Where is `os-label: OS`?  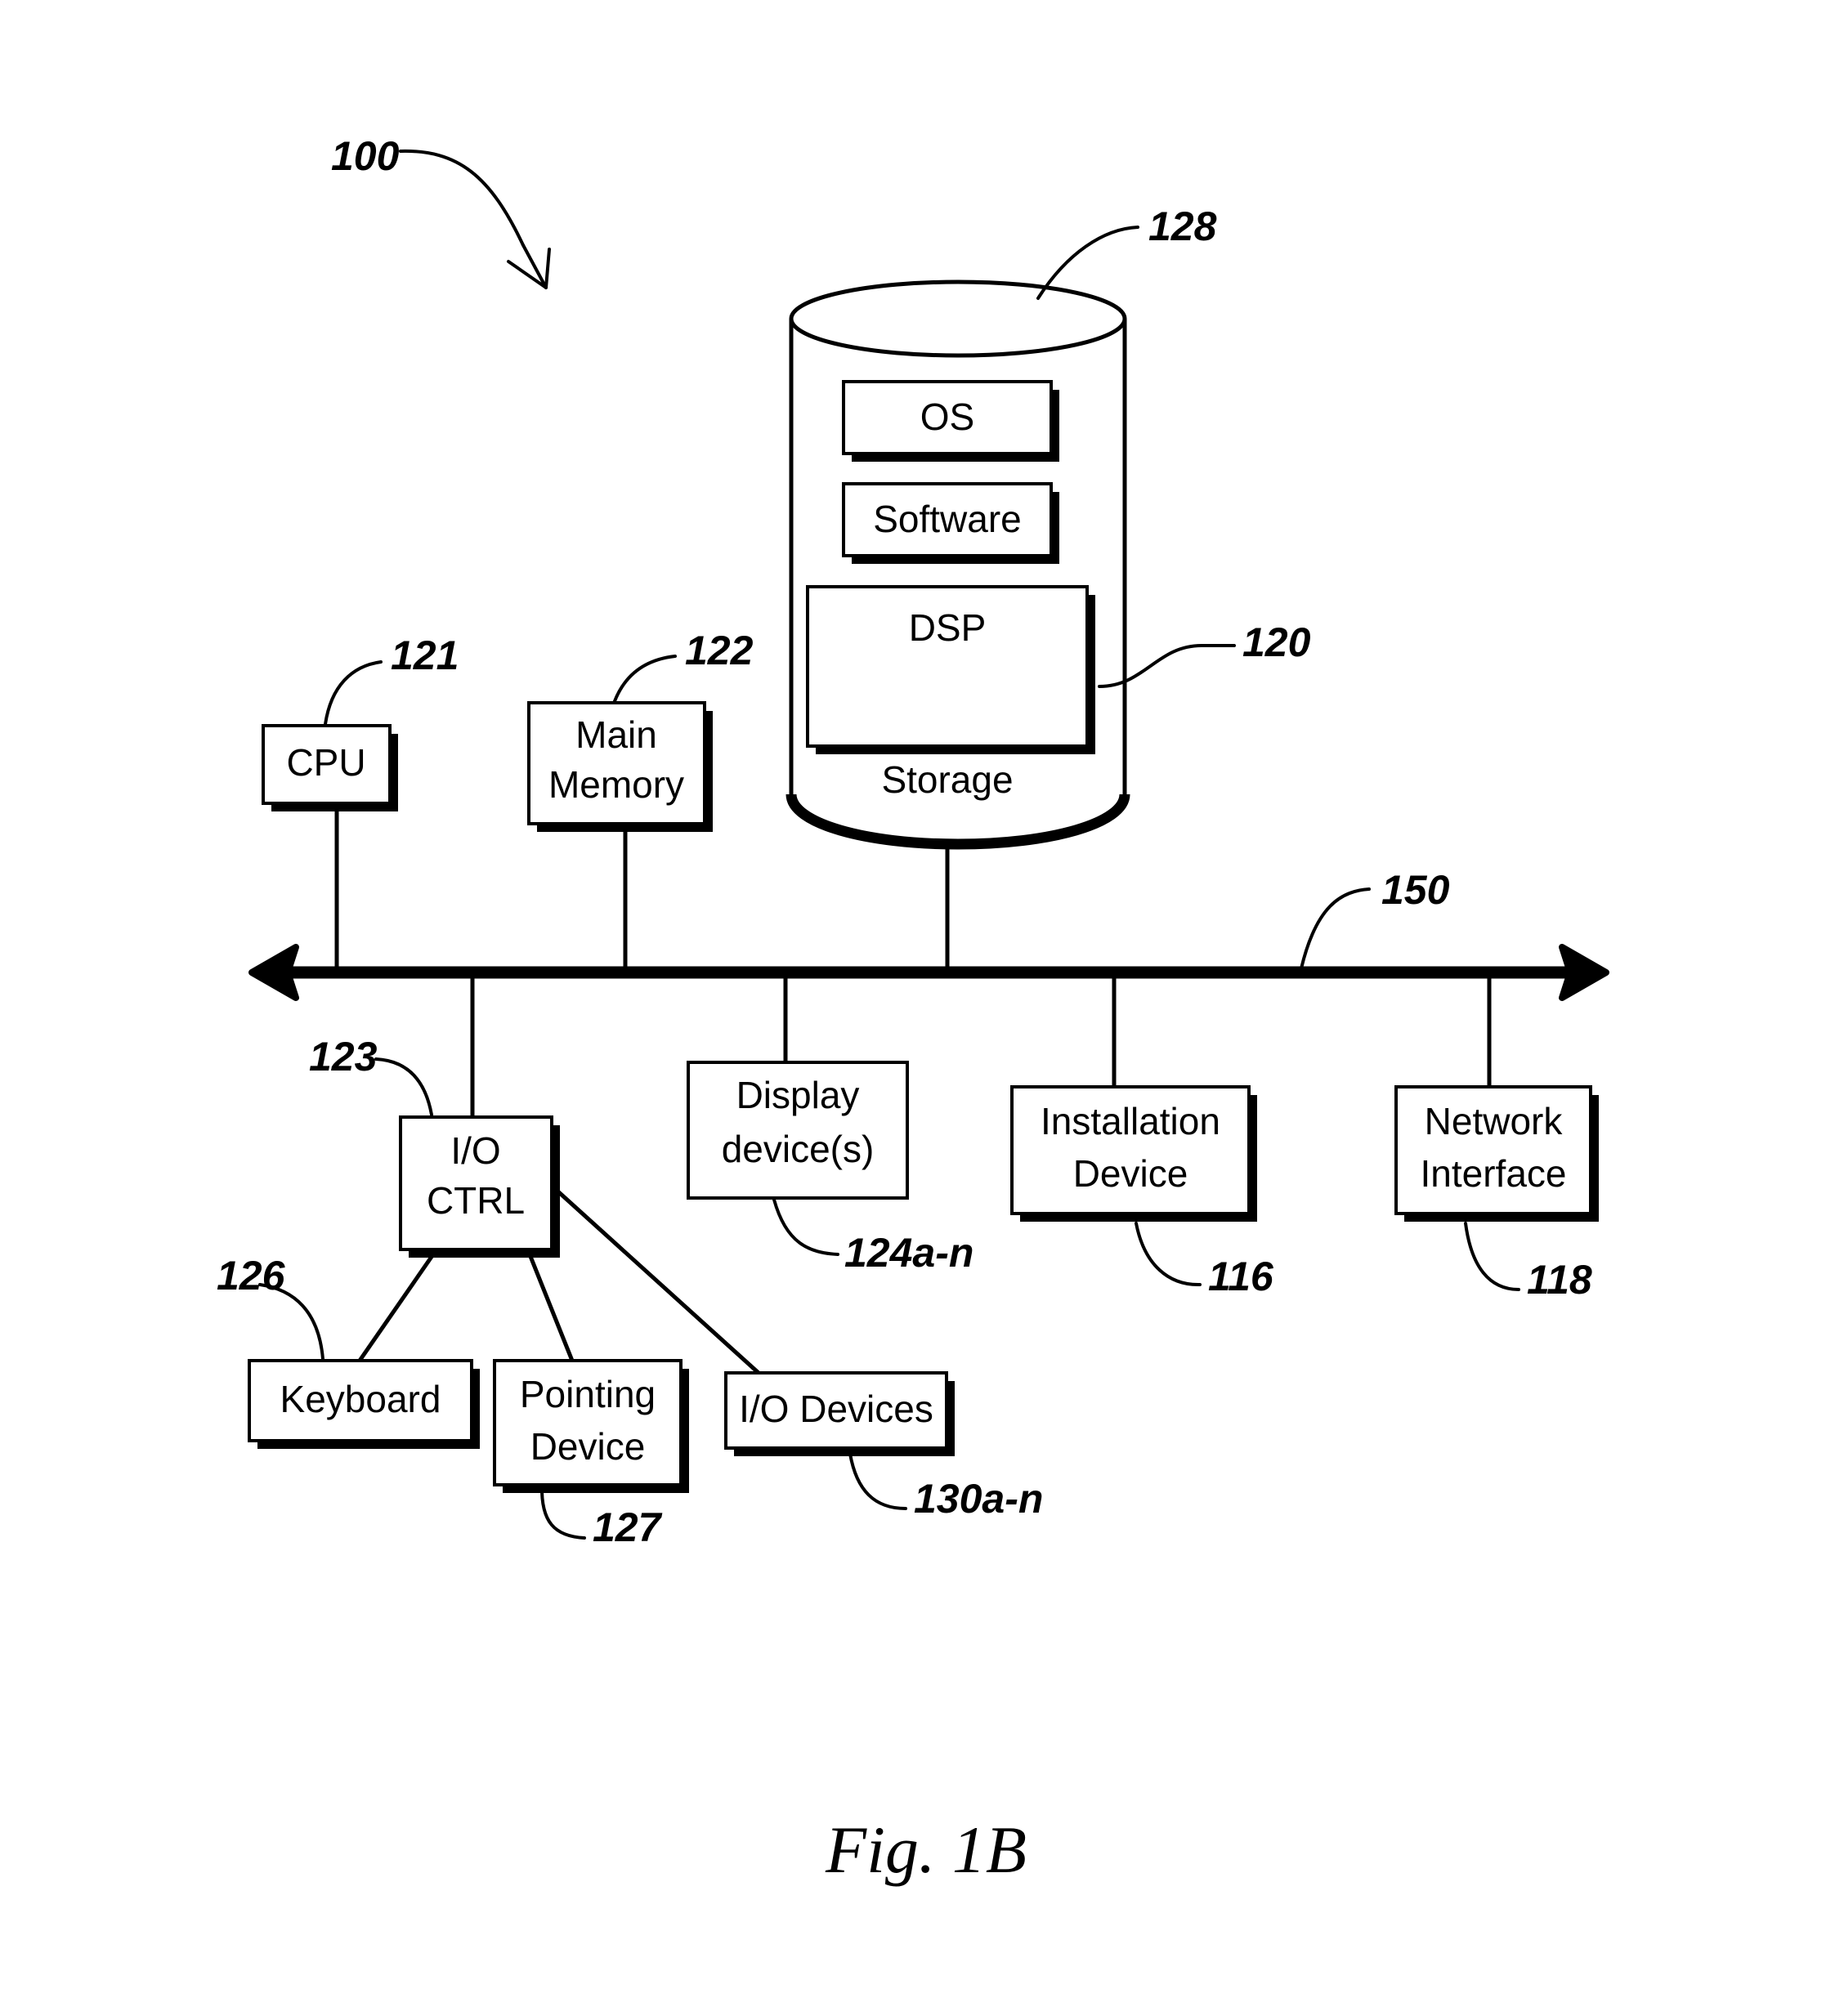
os-label: OS is located at coordinates (947, 417).